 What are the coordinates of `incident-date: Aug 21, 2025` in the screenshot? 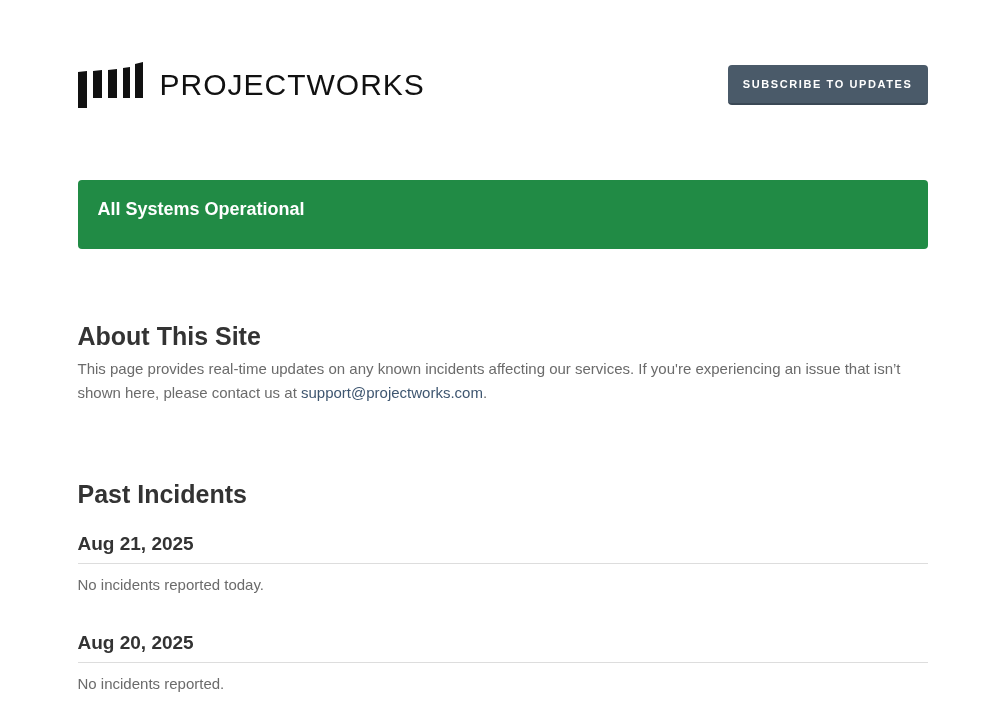 It's located at (502, 548).